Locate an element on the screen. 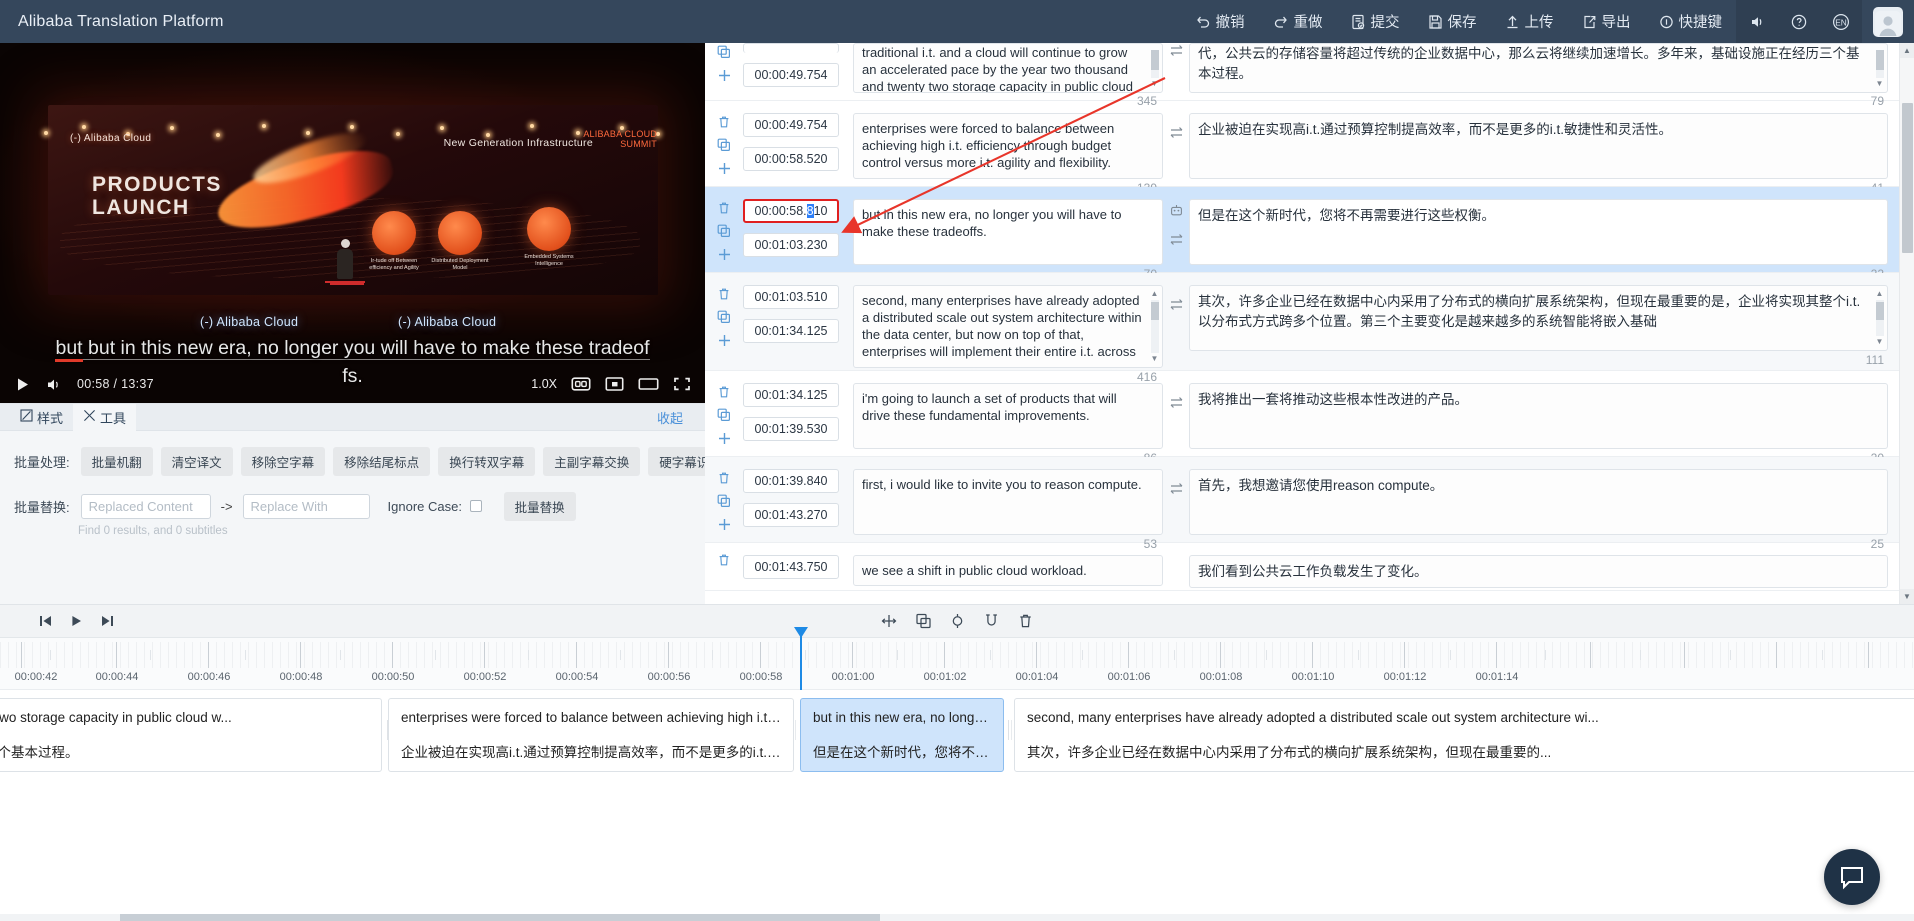 This screenshot has width=1914, height=921. sound-icon is located at coordinates (1757, 21).